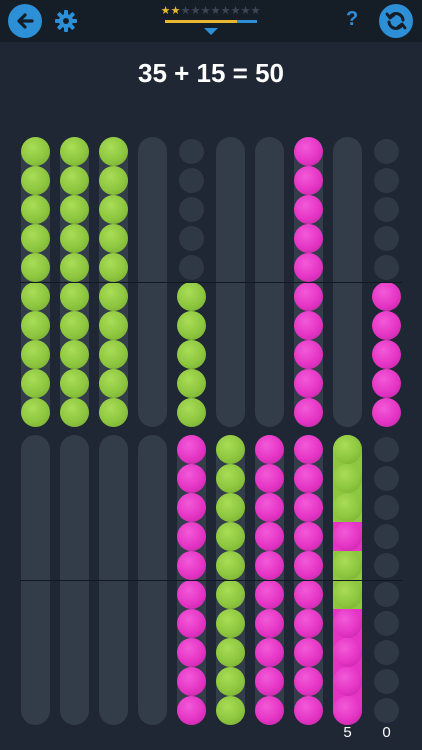 The height and width of the screenshot is (750, 422). Describe the element at coordinates (66, 21) in the screenshot. I see `settings-gear-icon` at that location.